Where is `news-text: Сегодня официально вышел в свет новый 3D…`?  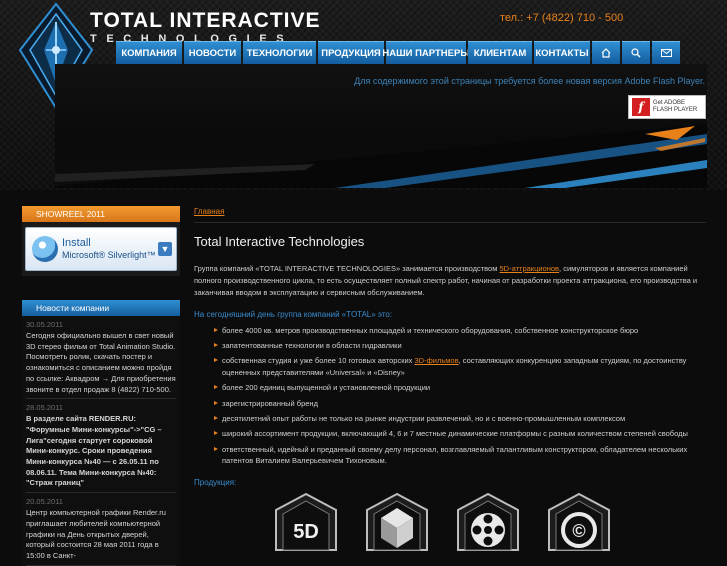
news-text: Сегодня официально вышел в свет новый 3D… is located at coordinates (101, 362).